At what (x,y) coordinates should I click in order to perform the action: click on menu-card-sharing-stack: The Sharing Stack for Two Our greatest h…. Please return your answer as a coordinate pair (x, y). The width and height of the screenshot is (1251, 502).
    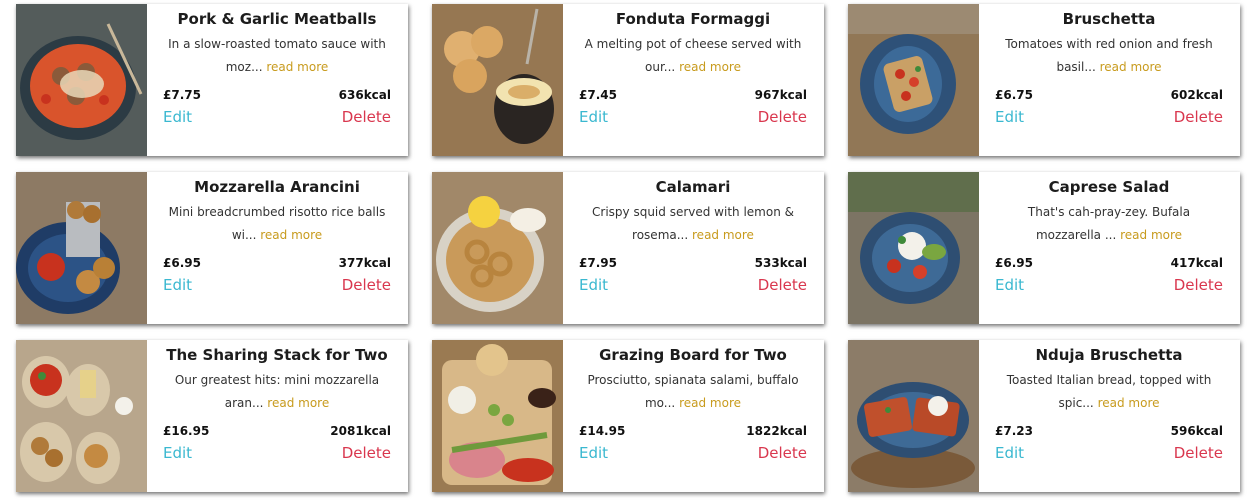
    Looking at the image, I should click on (212, 416).